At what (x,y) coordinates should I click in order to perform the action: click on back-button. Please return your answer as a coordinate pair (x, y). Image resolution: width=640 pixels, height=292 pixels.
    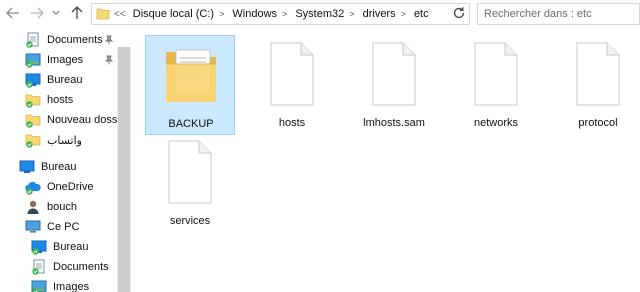
    Looking at the image, I should click on (13, 13).